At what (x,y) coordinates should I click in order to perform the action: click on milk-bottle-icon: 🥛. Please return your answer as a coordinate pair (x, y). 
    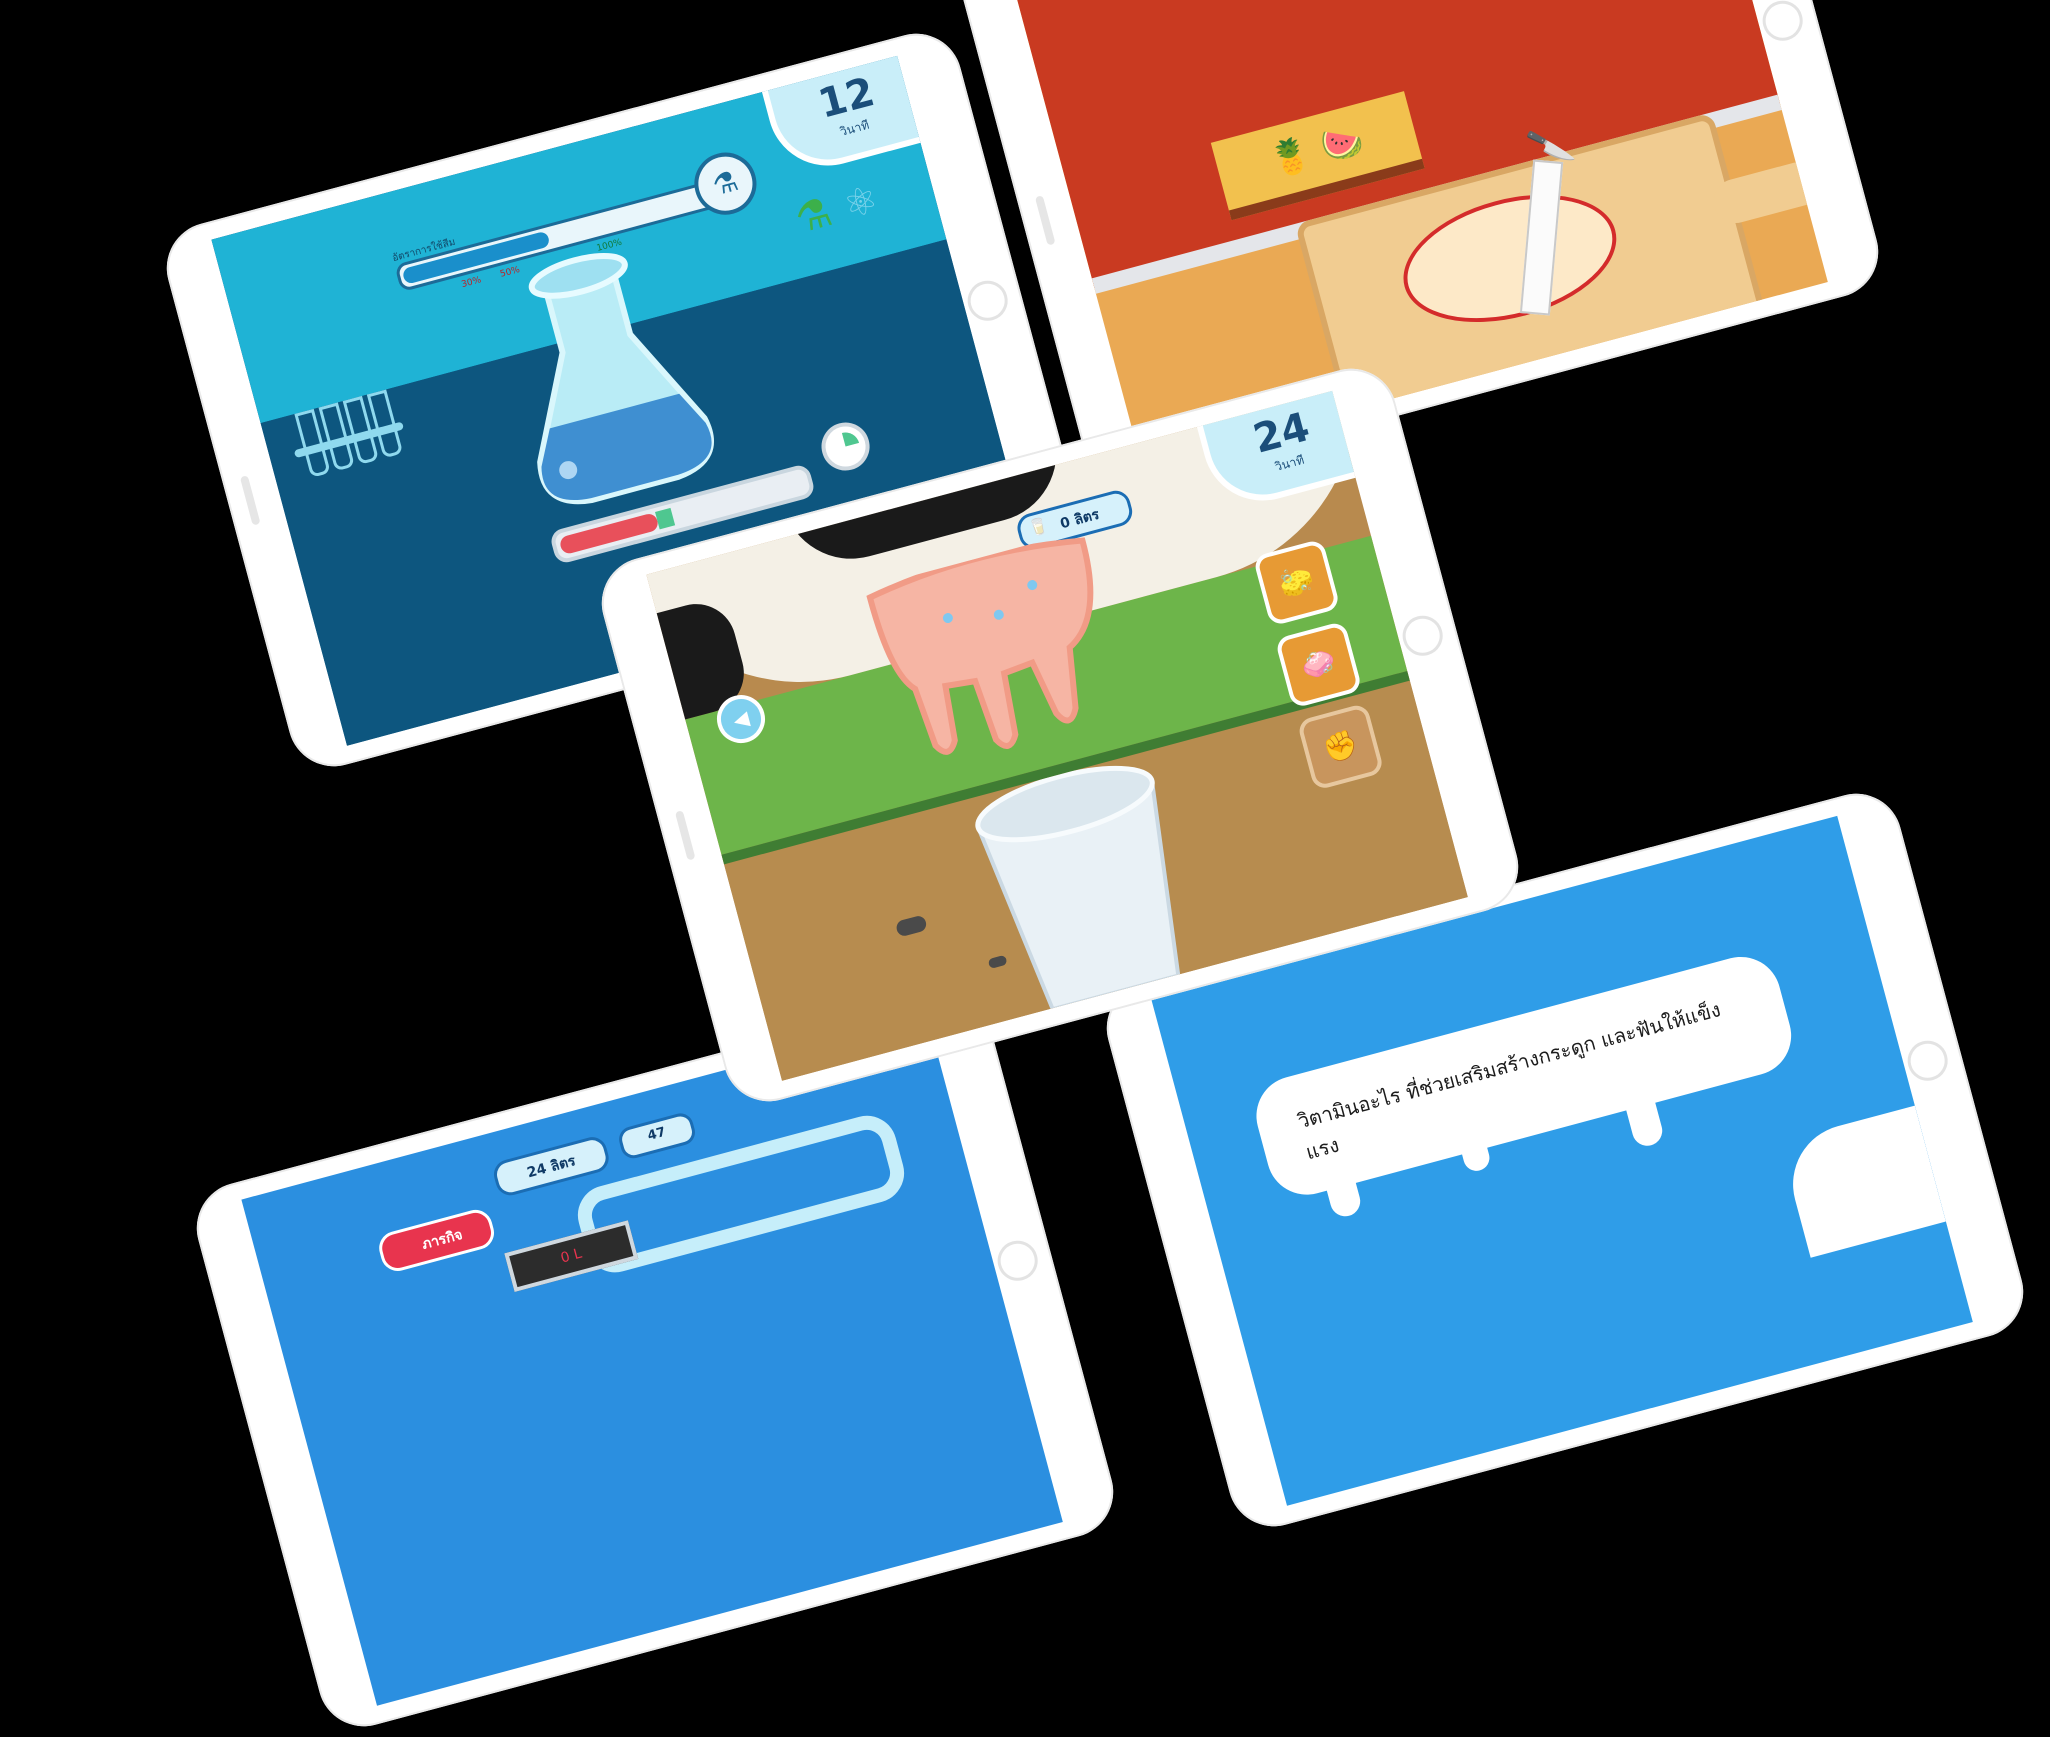
    Looking at the image, I should click on (1038, 527).